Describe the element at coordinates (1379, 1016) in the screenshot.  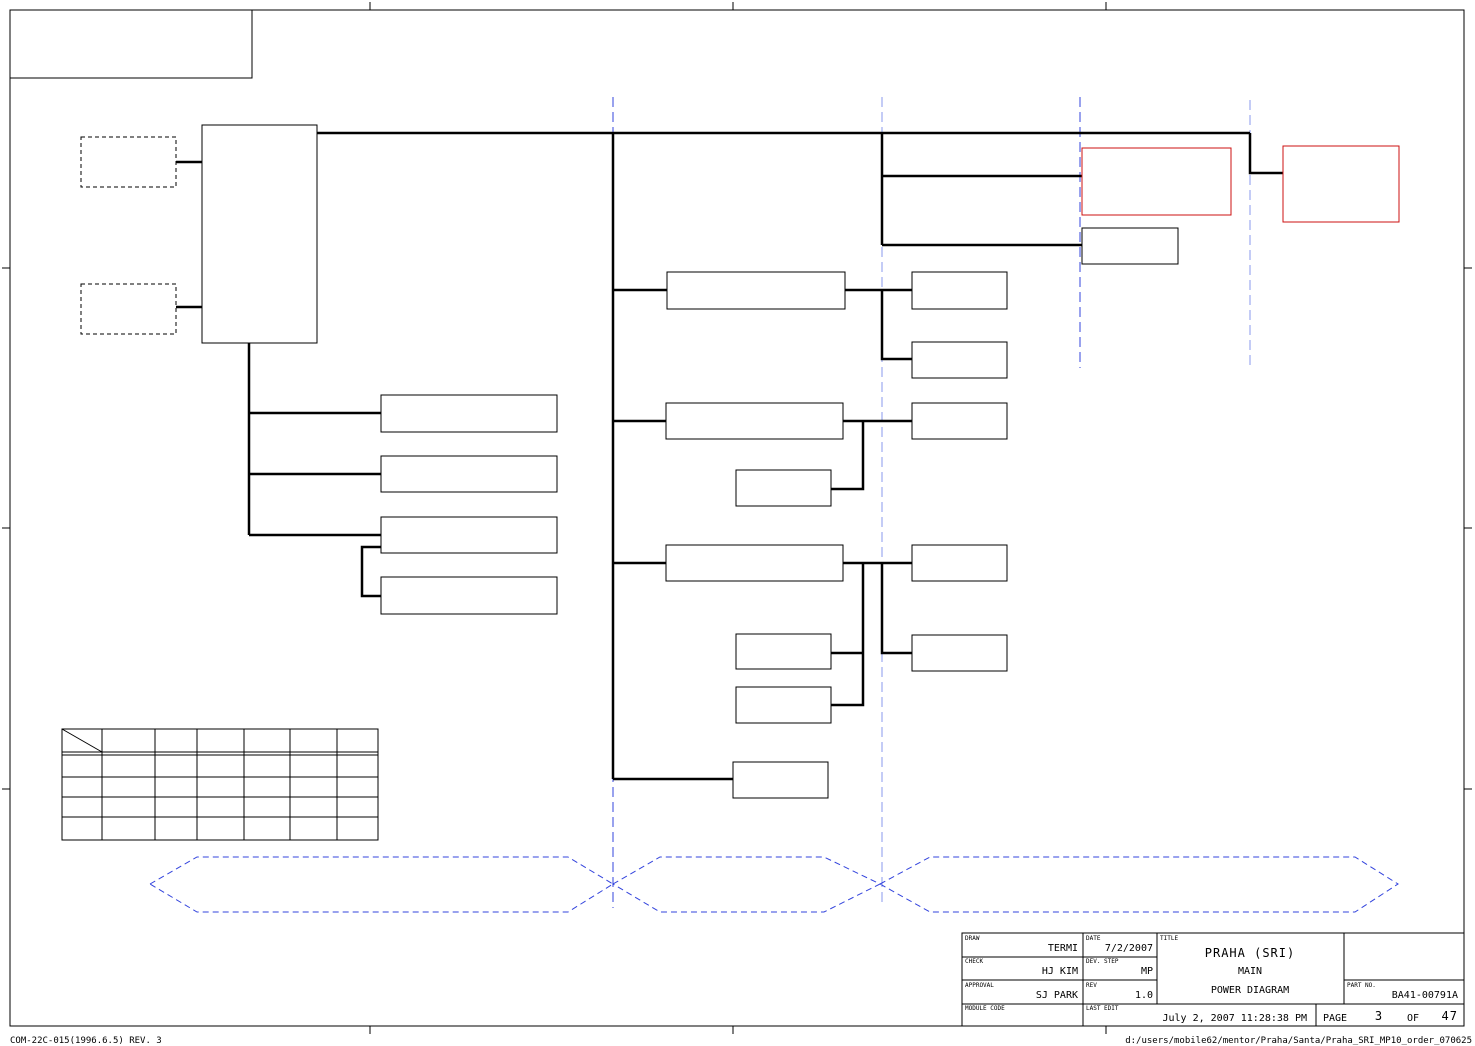
I see `page-value: 3` at that location.